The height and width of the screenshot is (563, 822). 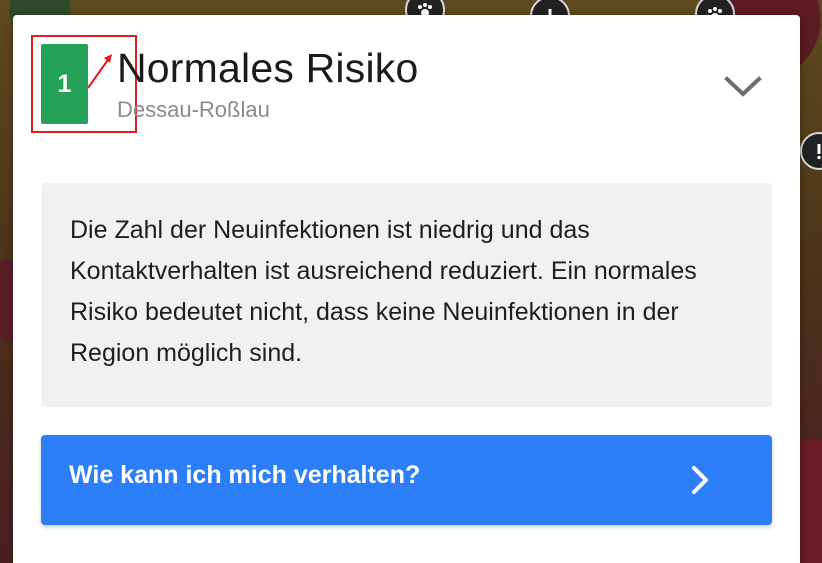 What do you see at coordinates (268, 68) in the screenshot?
I see `risk-title: Normales Risiko` at bounding box center [268, 68].